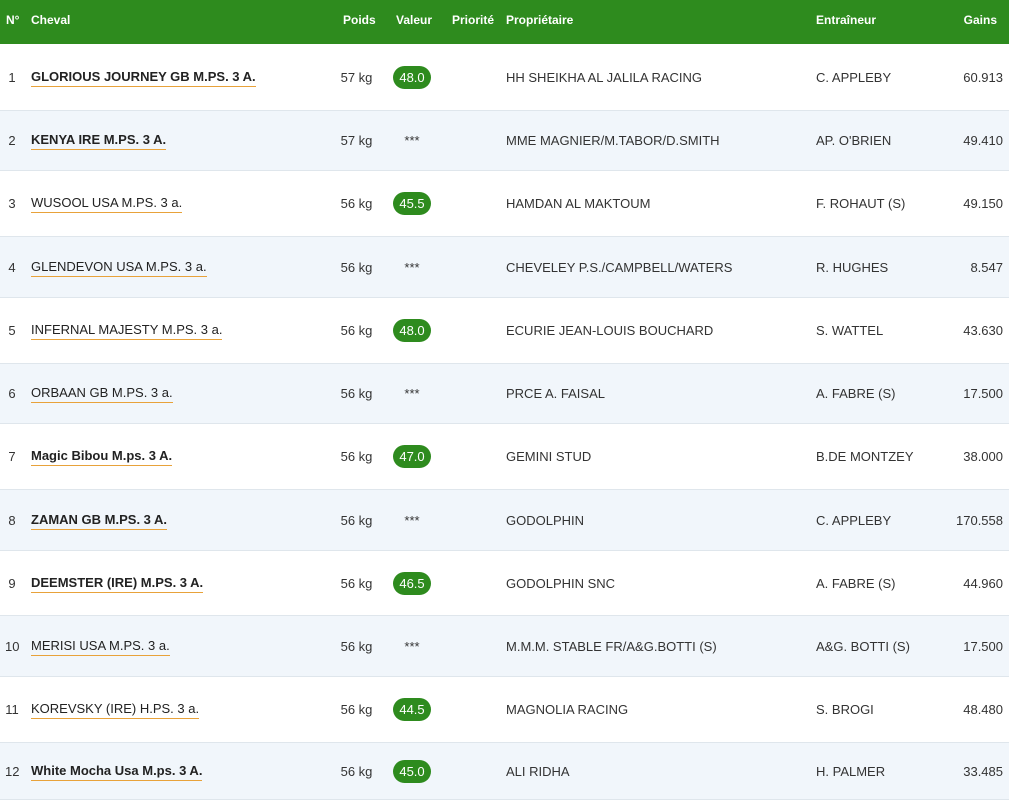  Describe the element at coordinates (412, 583) in the screenshot. I see `valeur-cell: 46.5` at that location.